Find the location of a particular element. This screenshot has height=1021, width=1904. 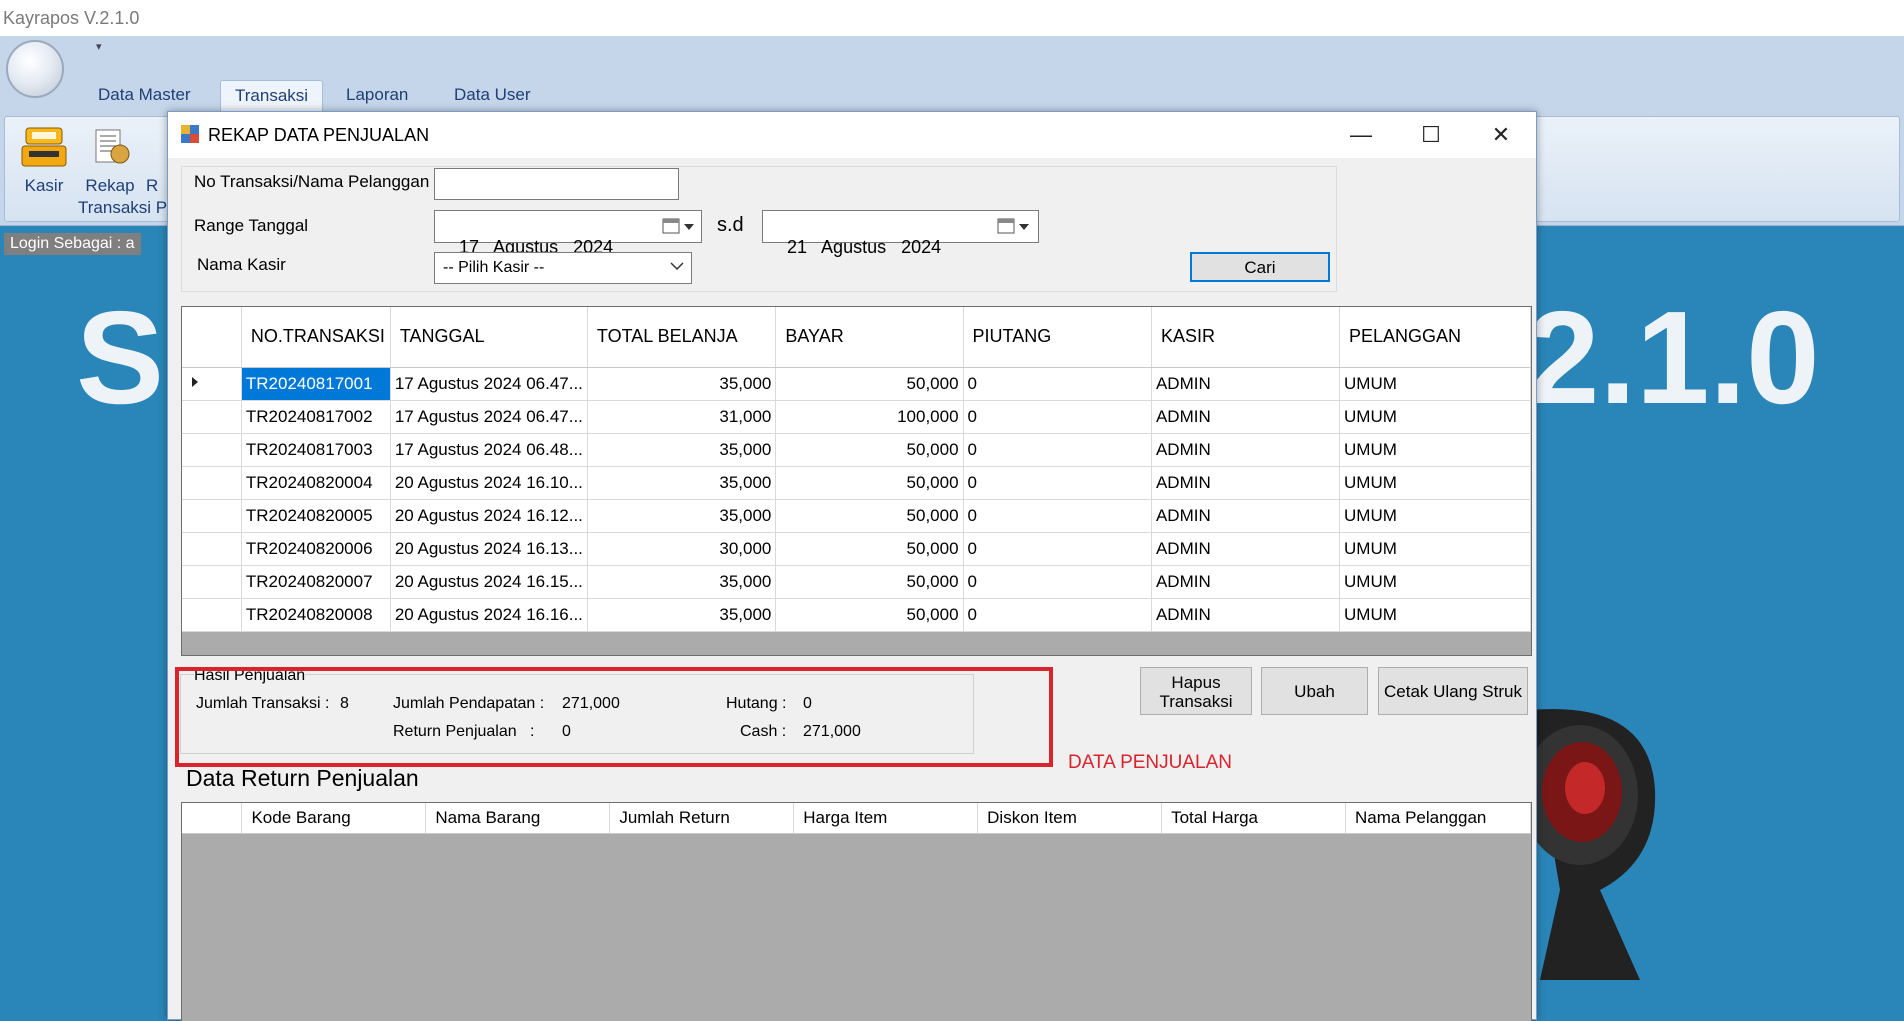

table-cell: TR20240820004 is located at coordinates (316, 483).